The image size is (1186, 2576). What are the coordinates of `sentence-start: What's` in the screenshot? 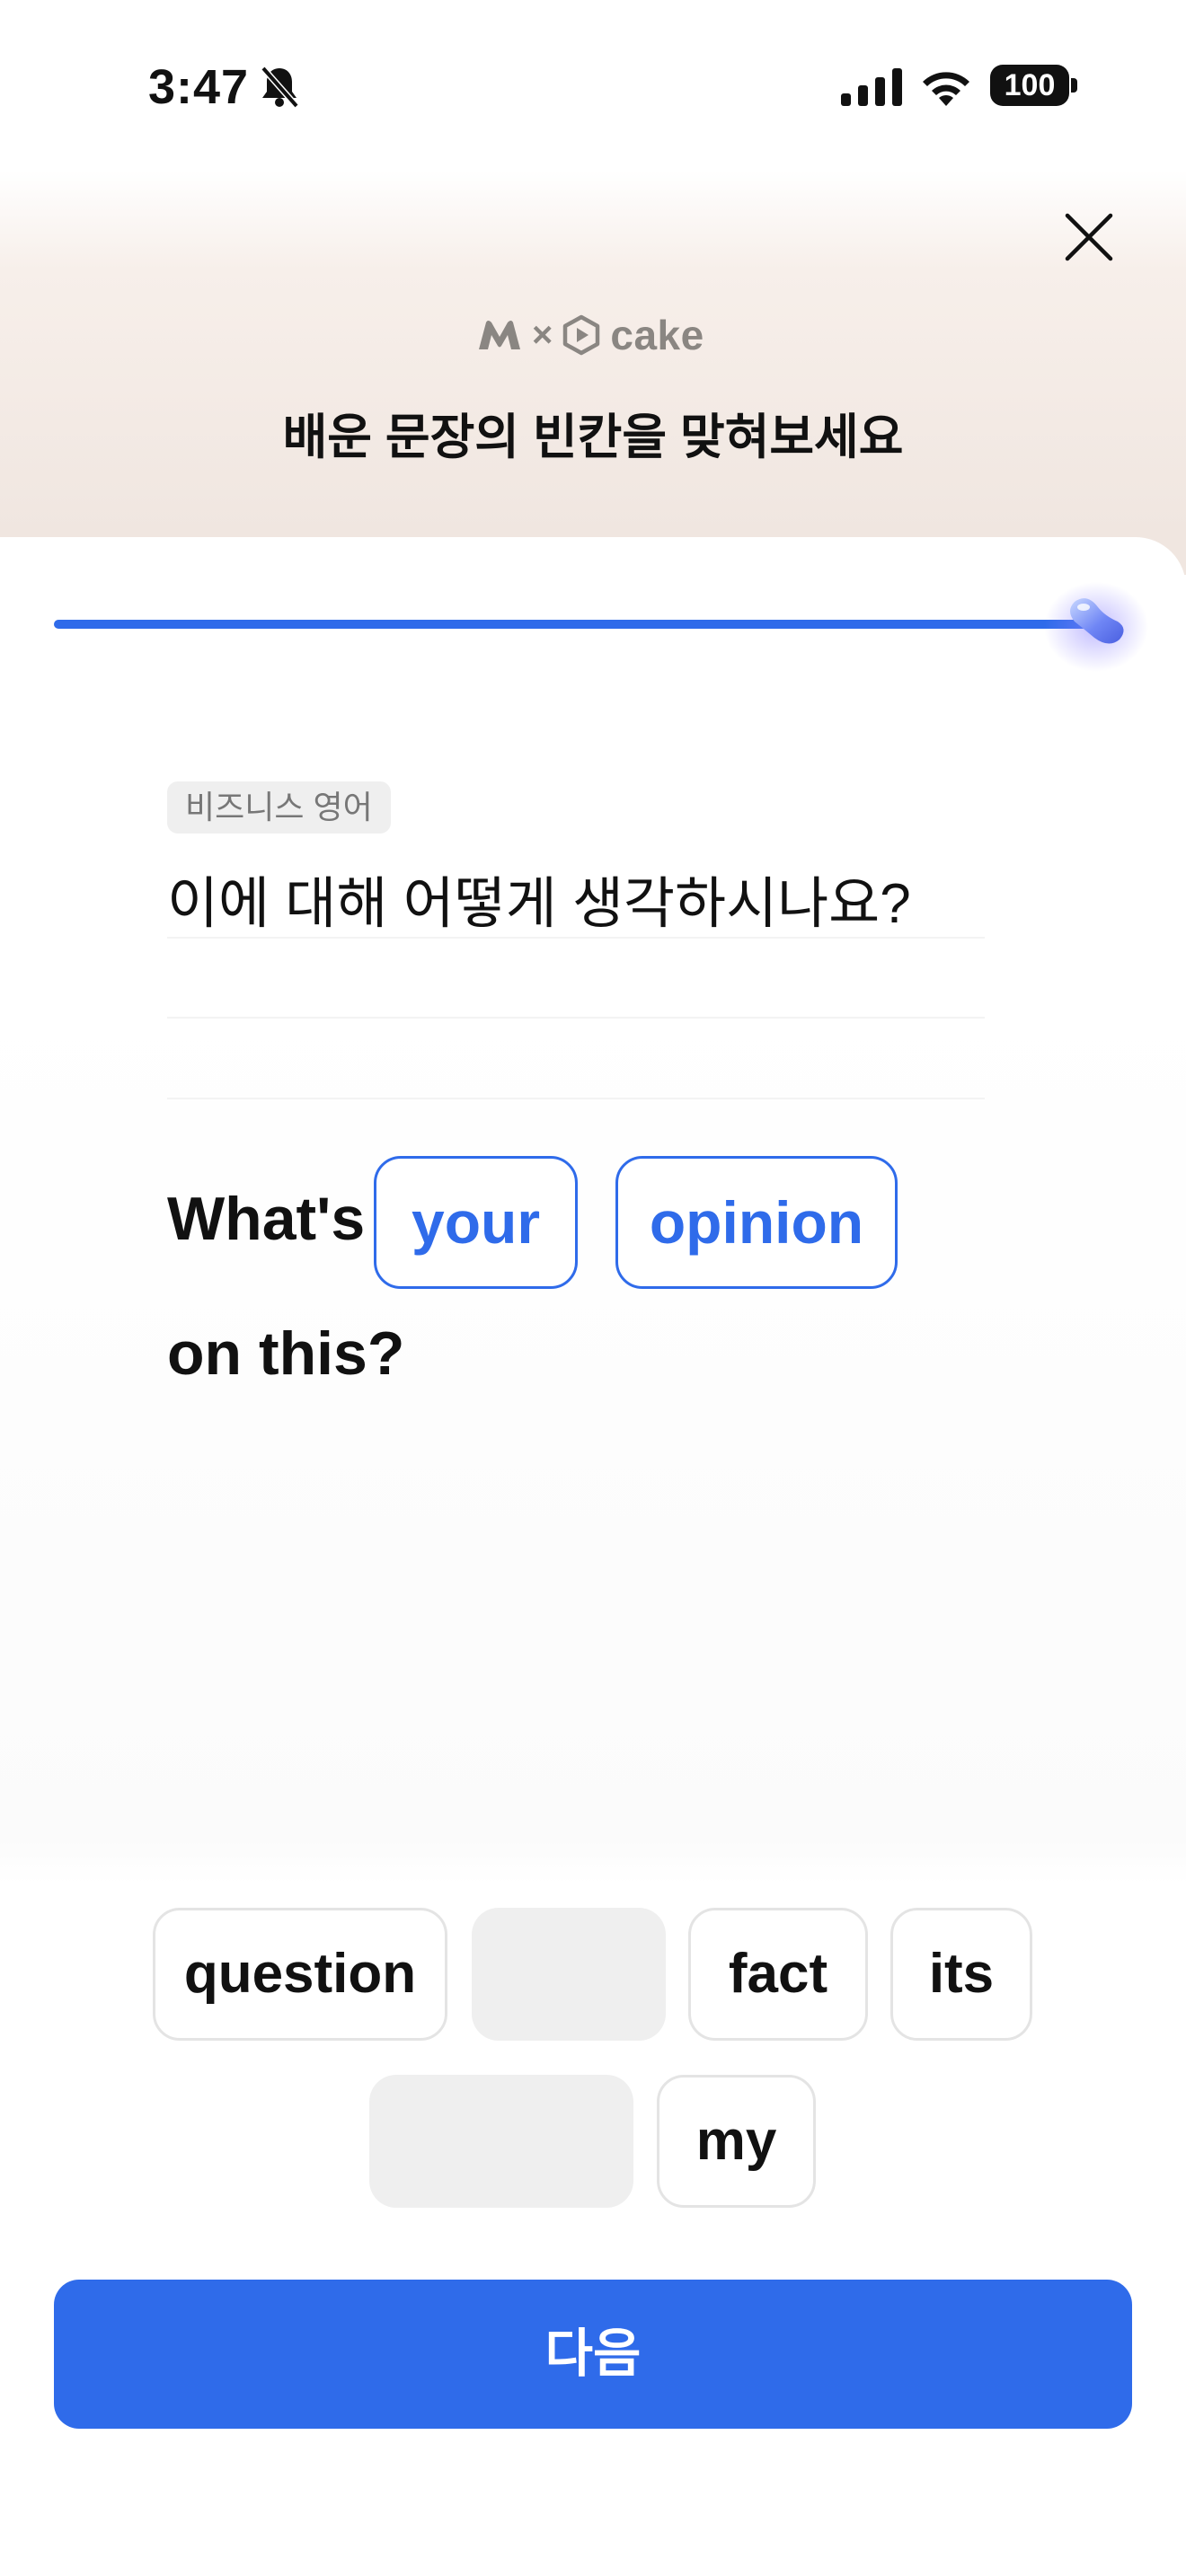 It's located at (266, 1219).